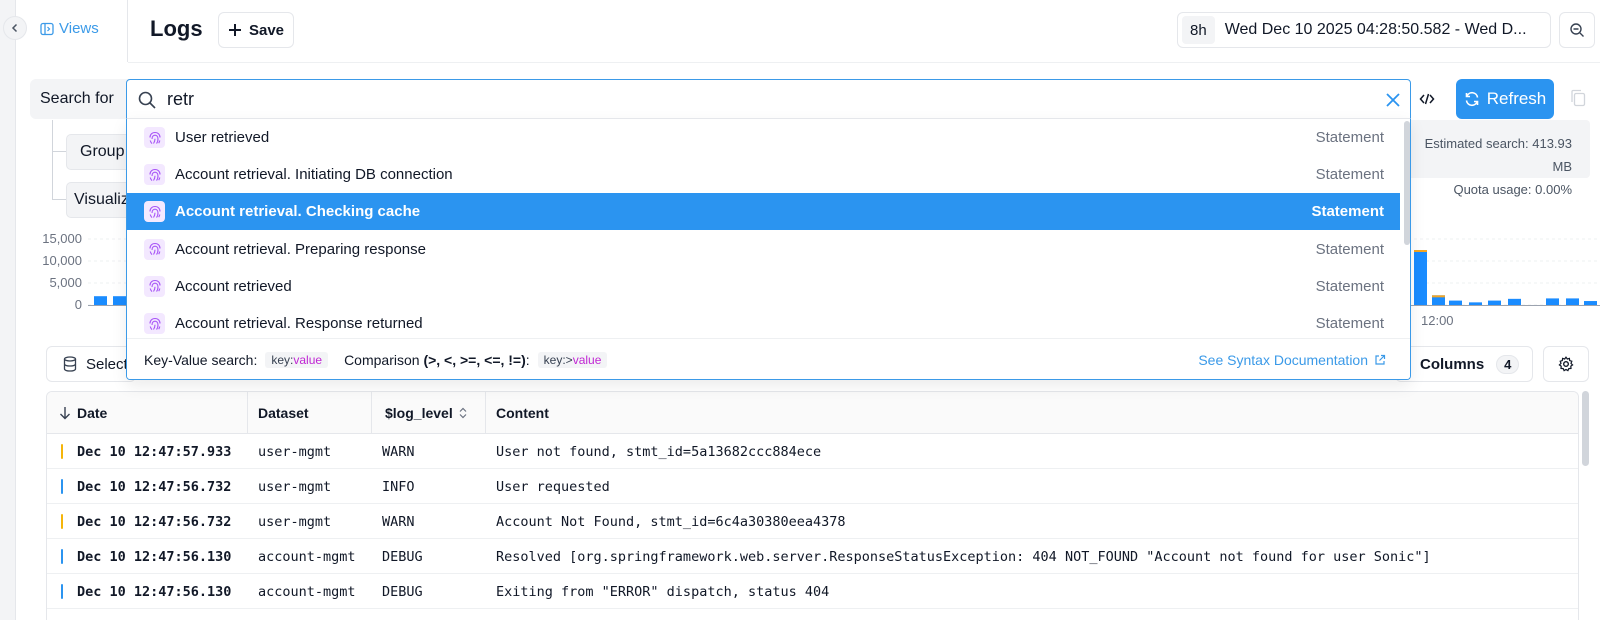 This screenshot has width=1600, height=620. I want to click on suggestion-item: User retrieved Statement, so click(763, 137).